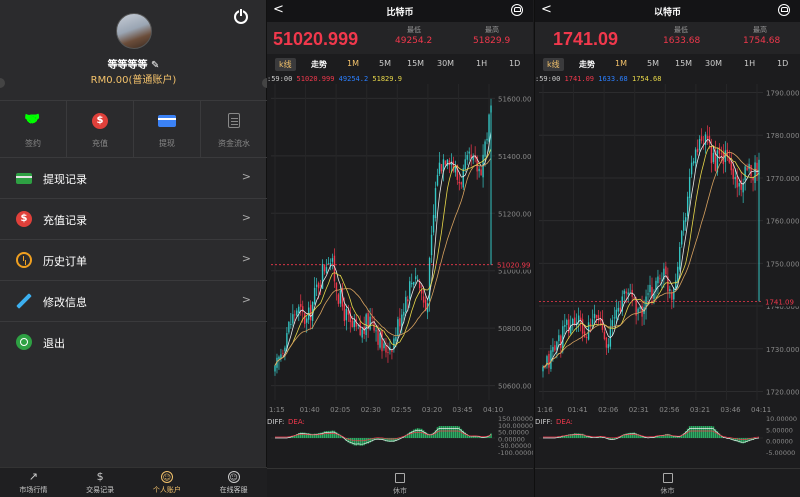 Image resolution: width=800 pixels, height=497 pixels. What do you see at coordinates (514, 99) in the screenshot?
I see `y-tick-label: 51600.00` at bounding box center [514, 99].